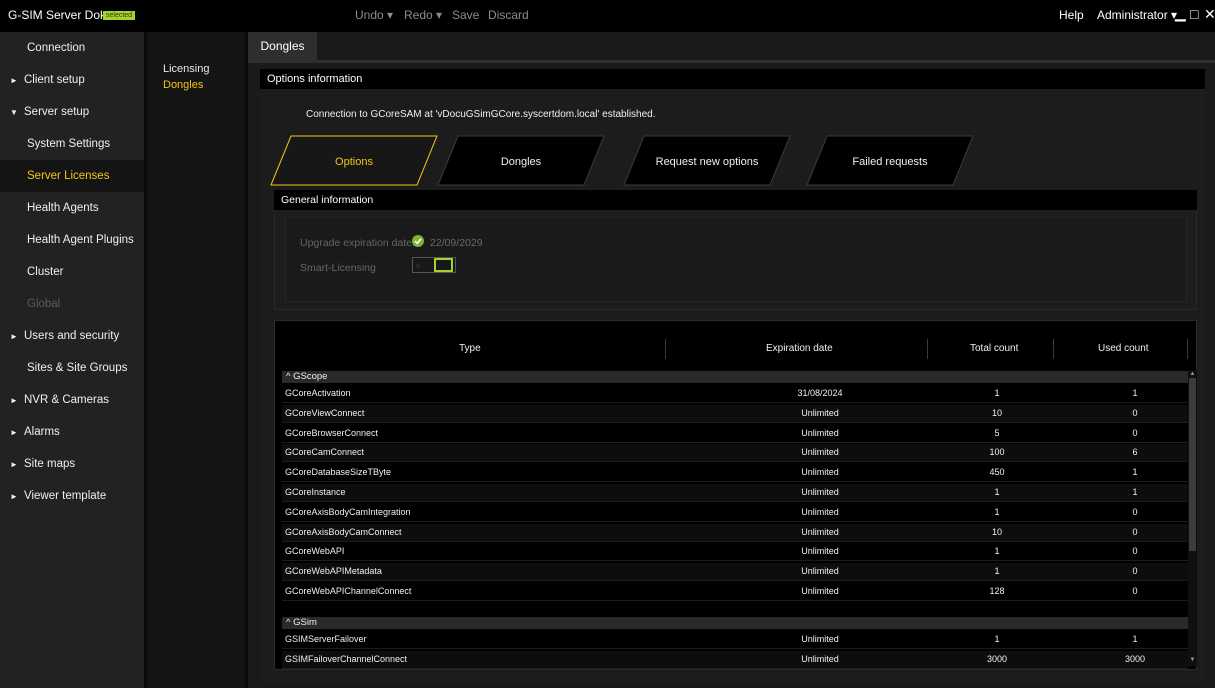  Describe the element at coordinates (1209, 14) in the screenshot. I see `close-icon: ✕` at that location.